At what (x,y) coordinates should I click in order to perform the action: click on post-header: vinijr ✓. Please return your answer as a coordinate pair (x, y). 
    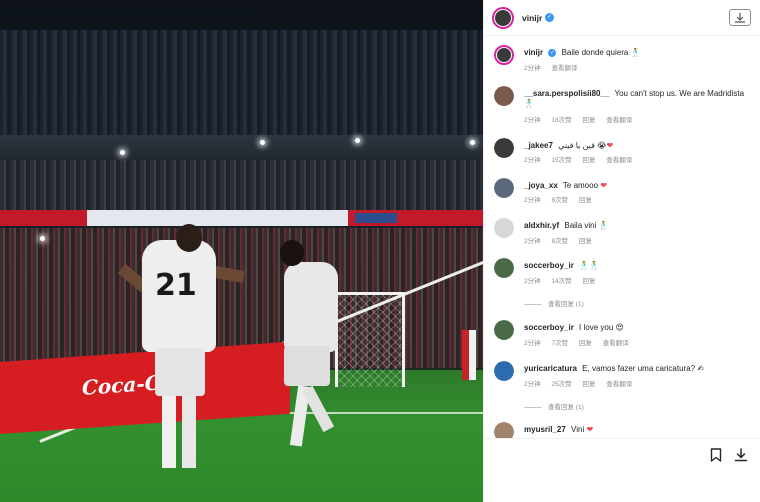
    Looking at the image, I should click on (622, 18).